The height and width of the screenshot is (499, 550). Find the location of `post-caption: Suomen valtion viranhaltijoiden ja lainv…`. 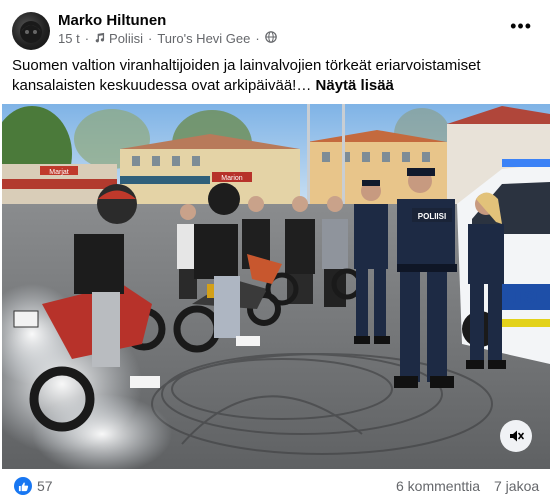

post-caption: Suomen valtion viranhaltijoiden ja lainv… is located at coordinates (275, 76).